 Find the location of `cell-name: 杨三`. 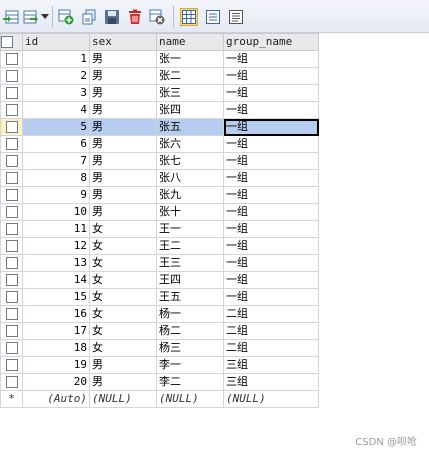

cell-name: 杨三 is located at coordinates (190, 348).